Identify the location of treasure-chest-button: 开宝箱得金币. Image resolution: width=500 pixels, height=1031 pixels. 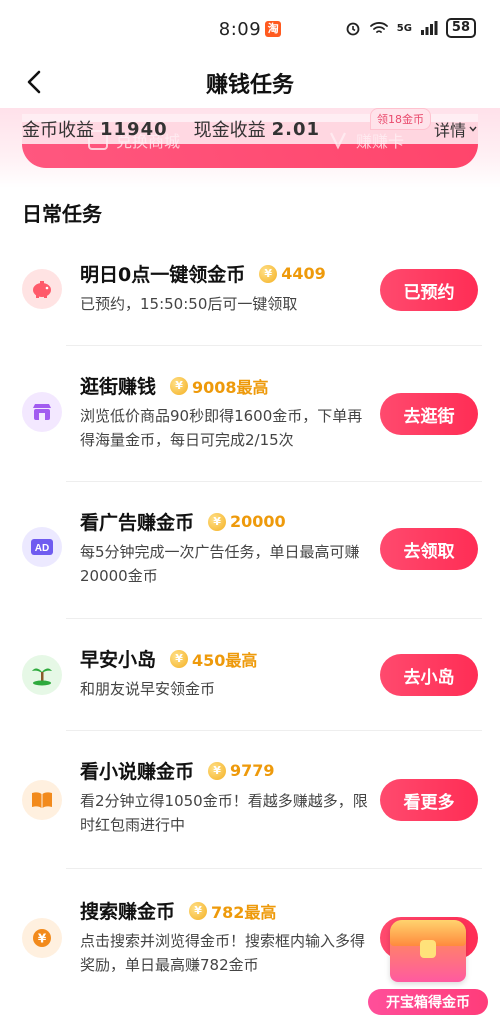
(428, 967).